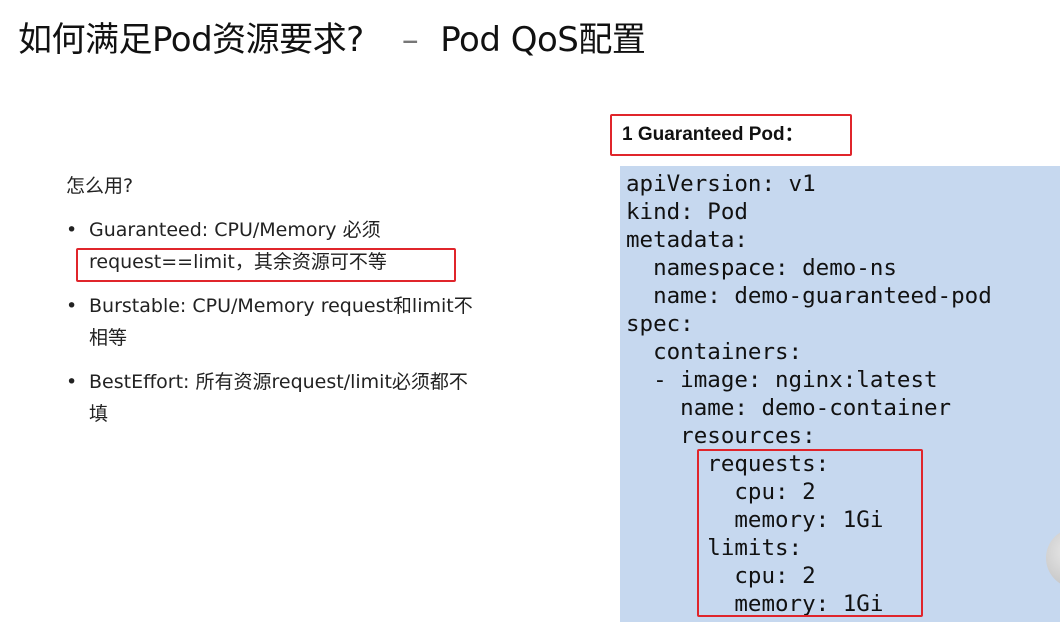  What do you see at coordinates (721, 184) in the screenshot?
I see `code-line: apiVersion: v1` at bounding box center [721, 184].